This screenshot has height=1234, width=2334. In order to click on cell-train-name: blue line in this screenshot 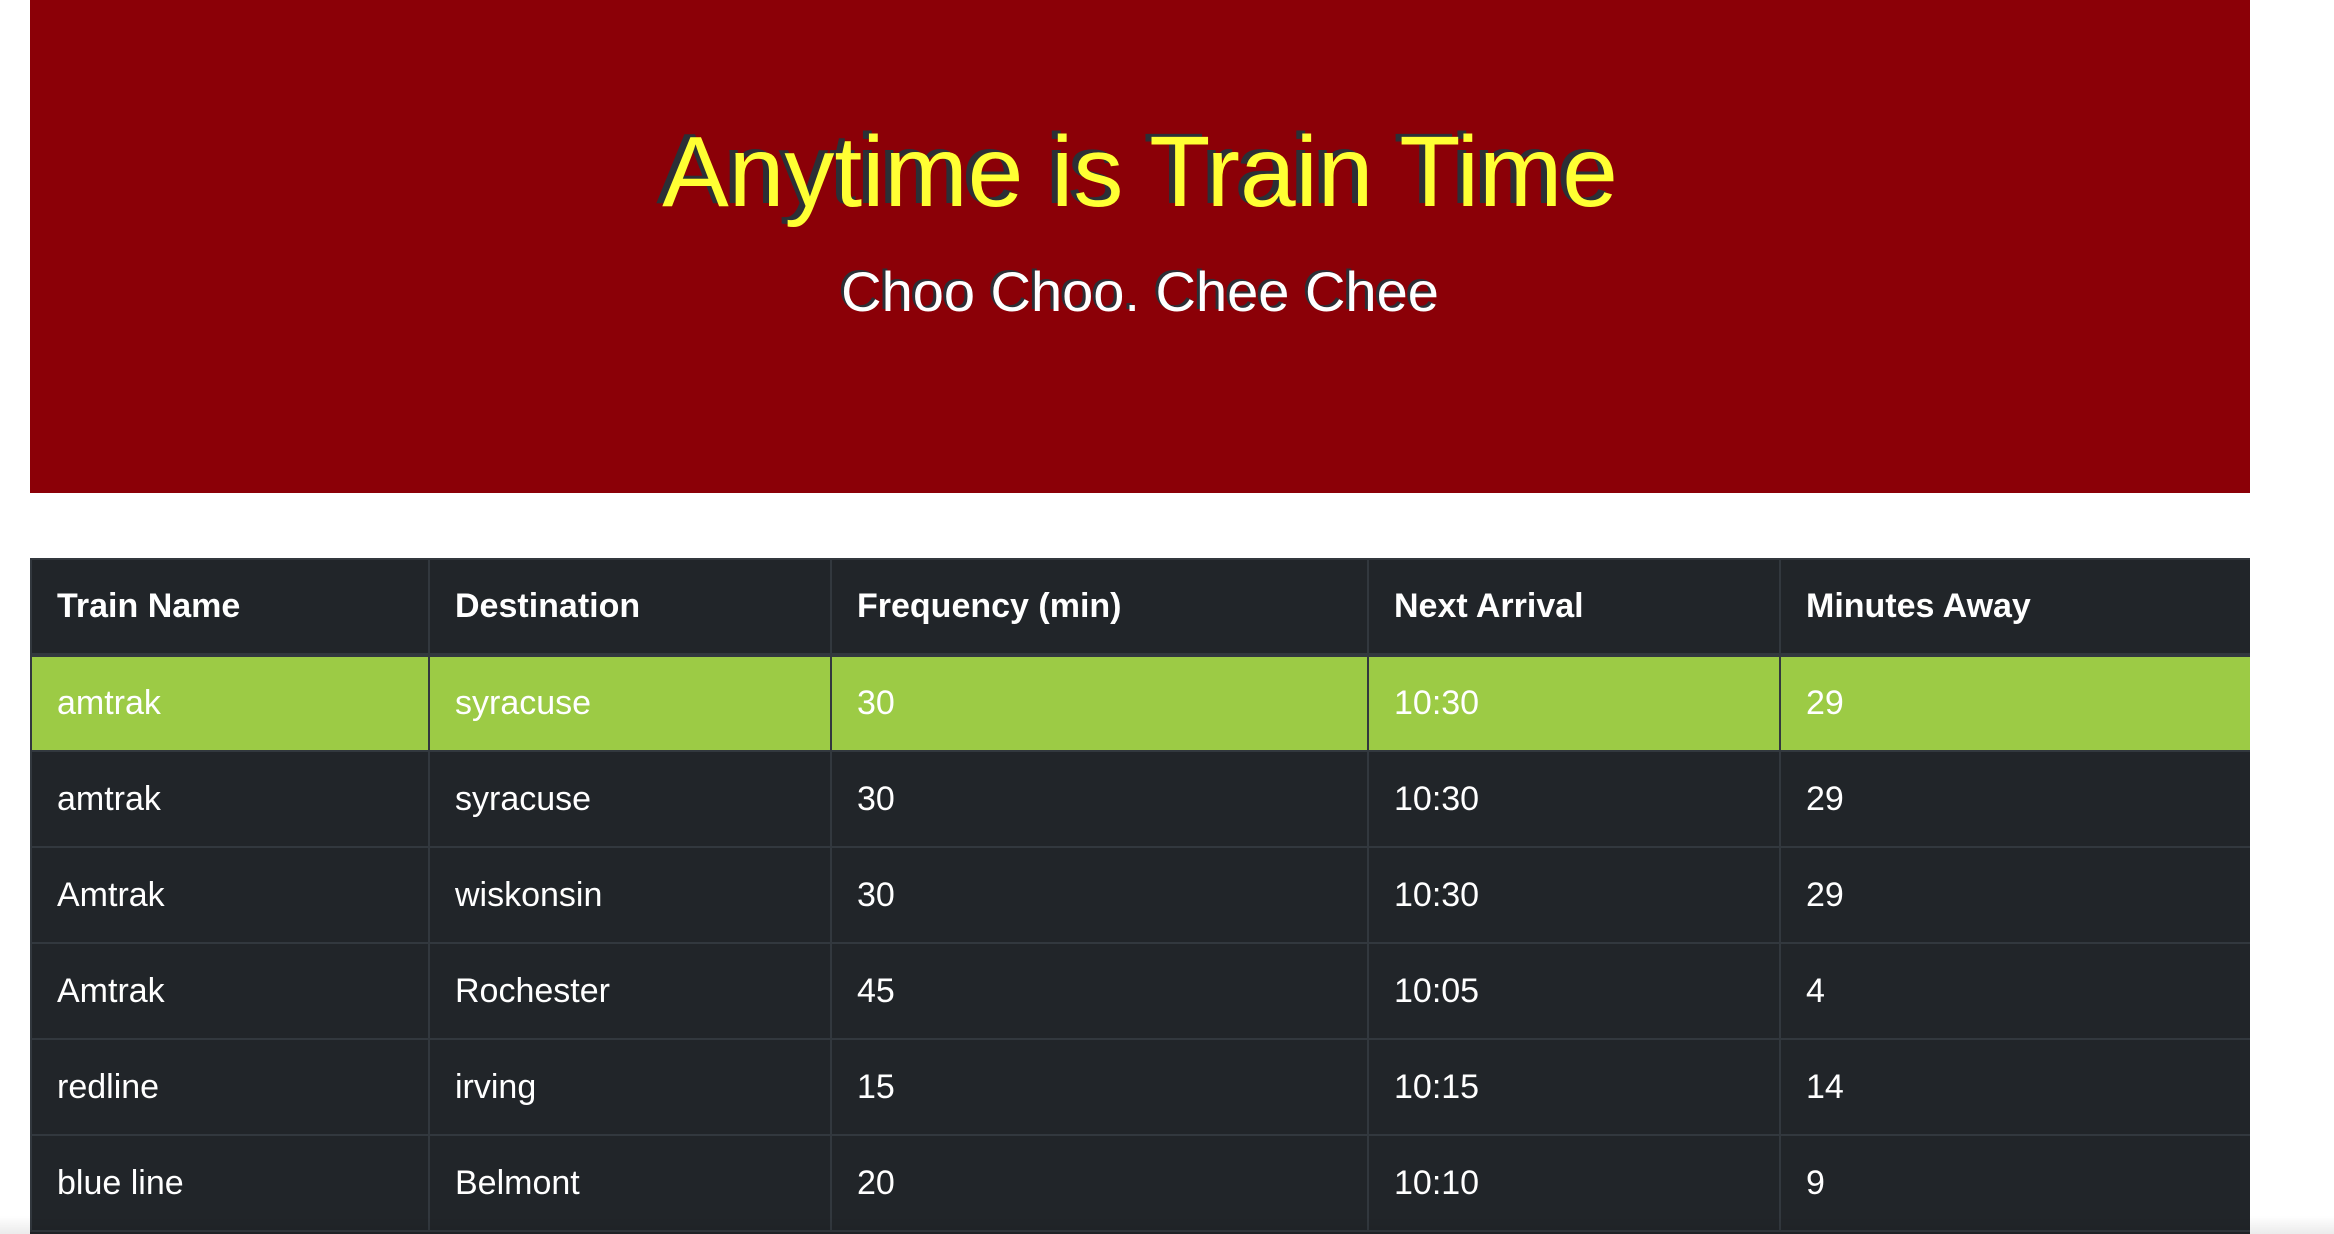, I will do `click(230, 1183)`.